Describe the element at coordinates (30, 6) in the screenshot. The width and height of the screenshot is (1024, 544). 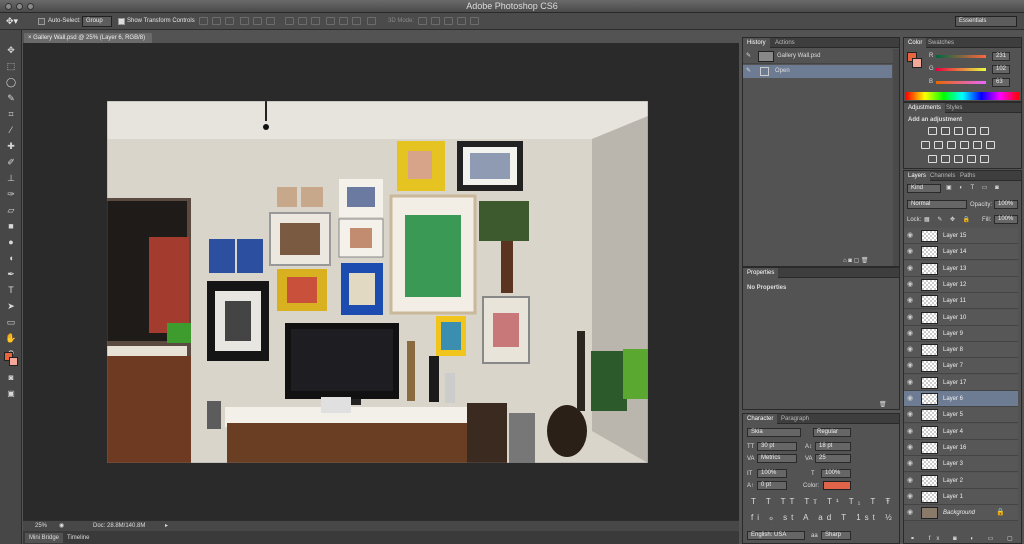
I see `zoom-window-button` at that location.